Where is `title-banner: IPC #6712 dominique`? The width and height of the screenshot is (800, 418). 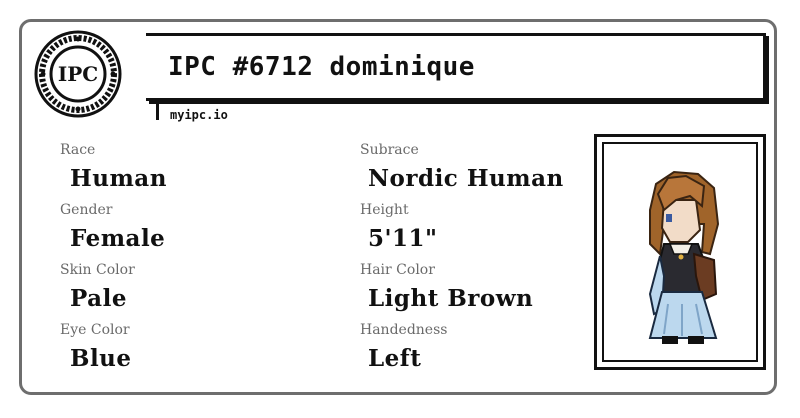
title-banner: IPC #6712 dominique is located at coordinates (456, 67).